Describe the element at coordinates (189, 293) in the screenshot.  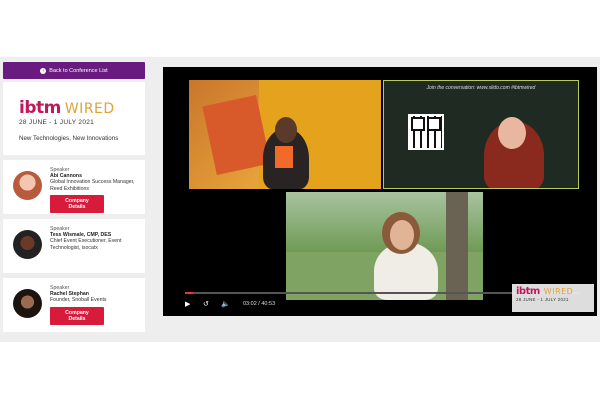
I see `progress-fill` at that location.